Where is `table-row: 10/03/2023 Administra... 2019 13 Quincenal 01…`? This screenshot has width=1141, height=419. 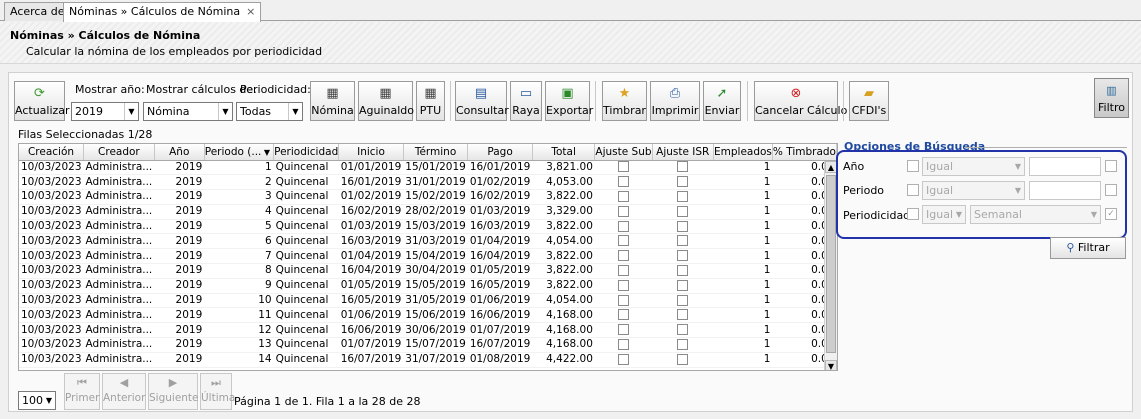 table-row: 10/03/2023 Administra... 2019 13 Quincenal 01… is located at coordinates (428, 345).